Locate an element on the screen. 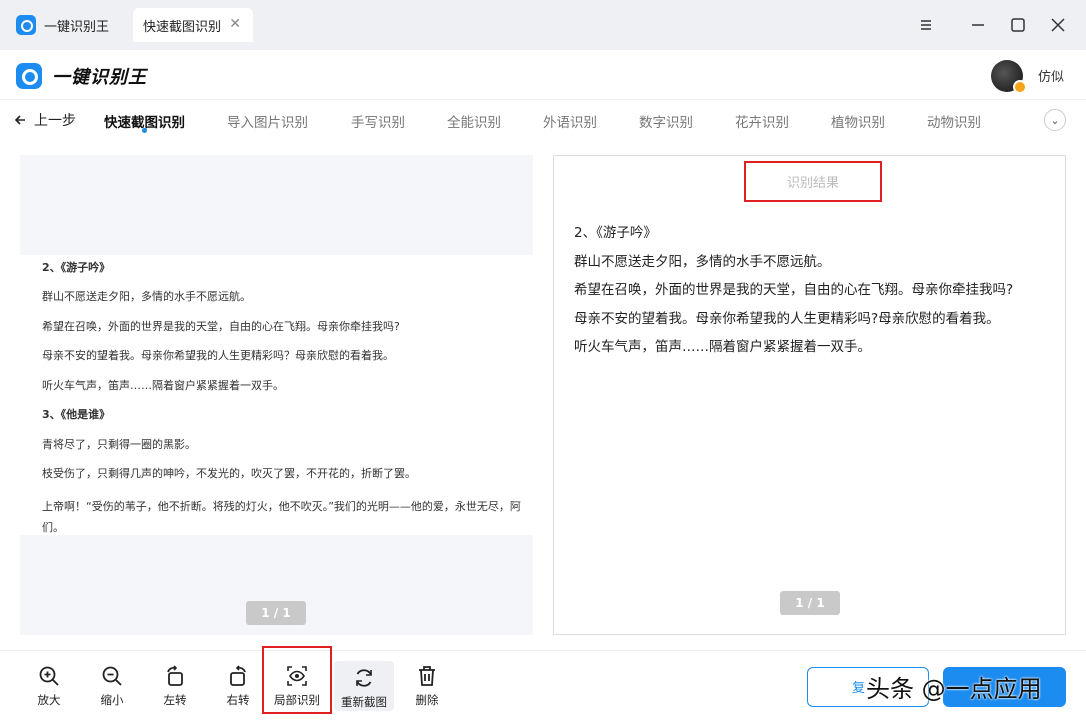  rotate-right-label: 右转 is located at coordinates (238, 700).